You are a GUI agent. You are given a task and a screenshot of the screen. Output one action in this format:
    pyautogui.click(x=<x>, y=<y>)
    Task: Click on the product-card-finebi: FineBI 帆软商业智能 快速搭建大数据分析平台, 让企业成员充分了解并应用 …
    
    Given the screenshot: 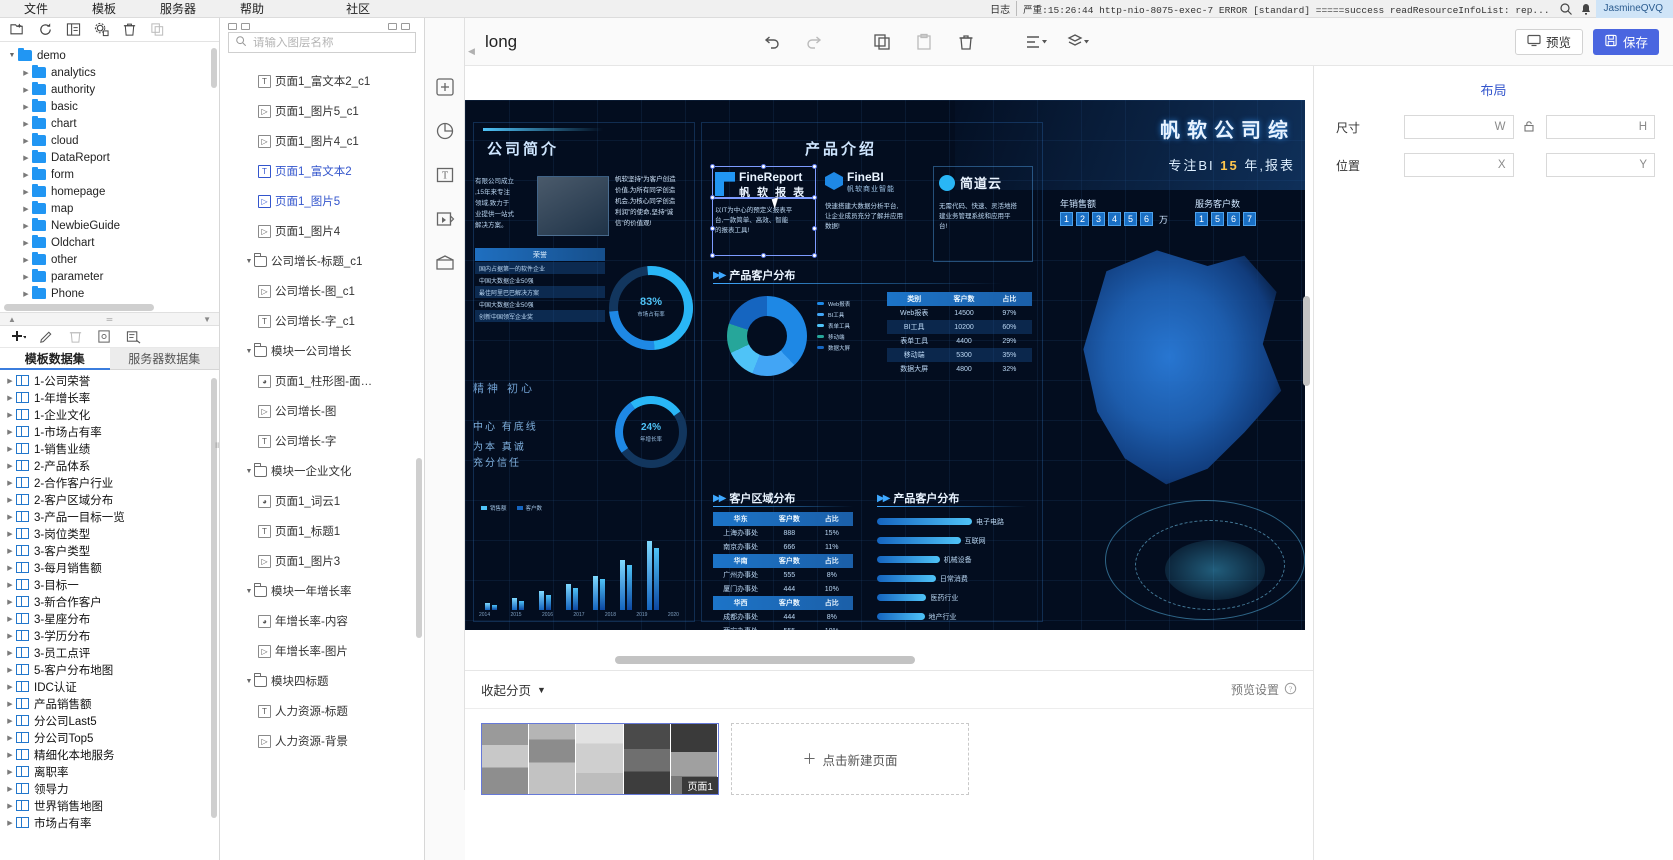 What is the action you would take?
    pyautogui.click(x=874, y=214)
    